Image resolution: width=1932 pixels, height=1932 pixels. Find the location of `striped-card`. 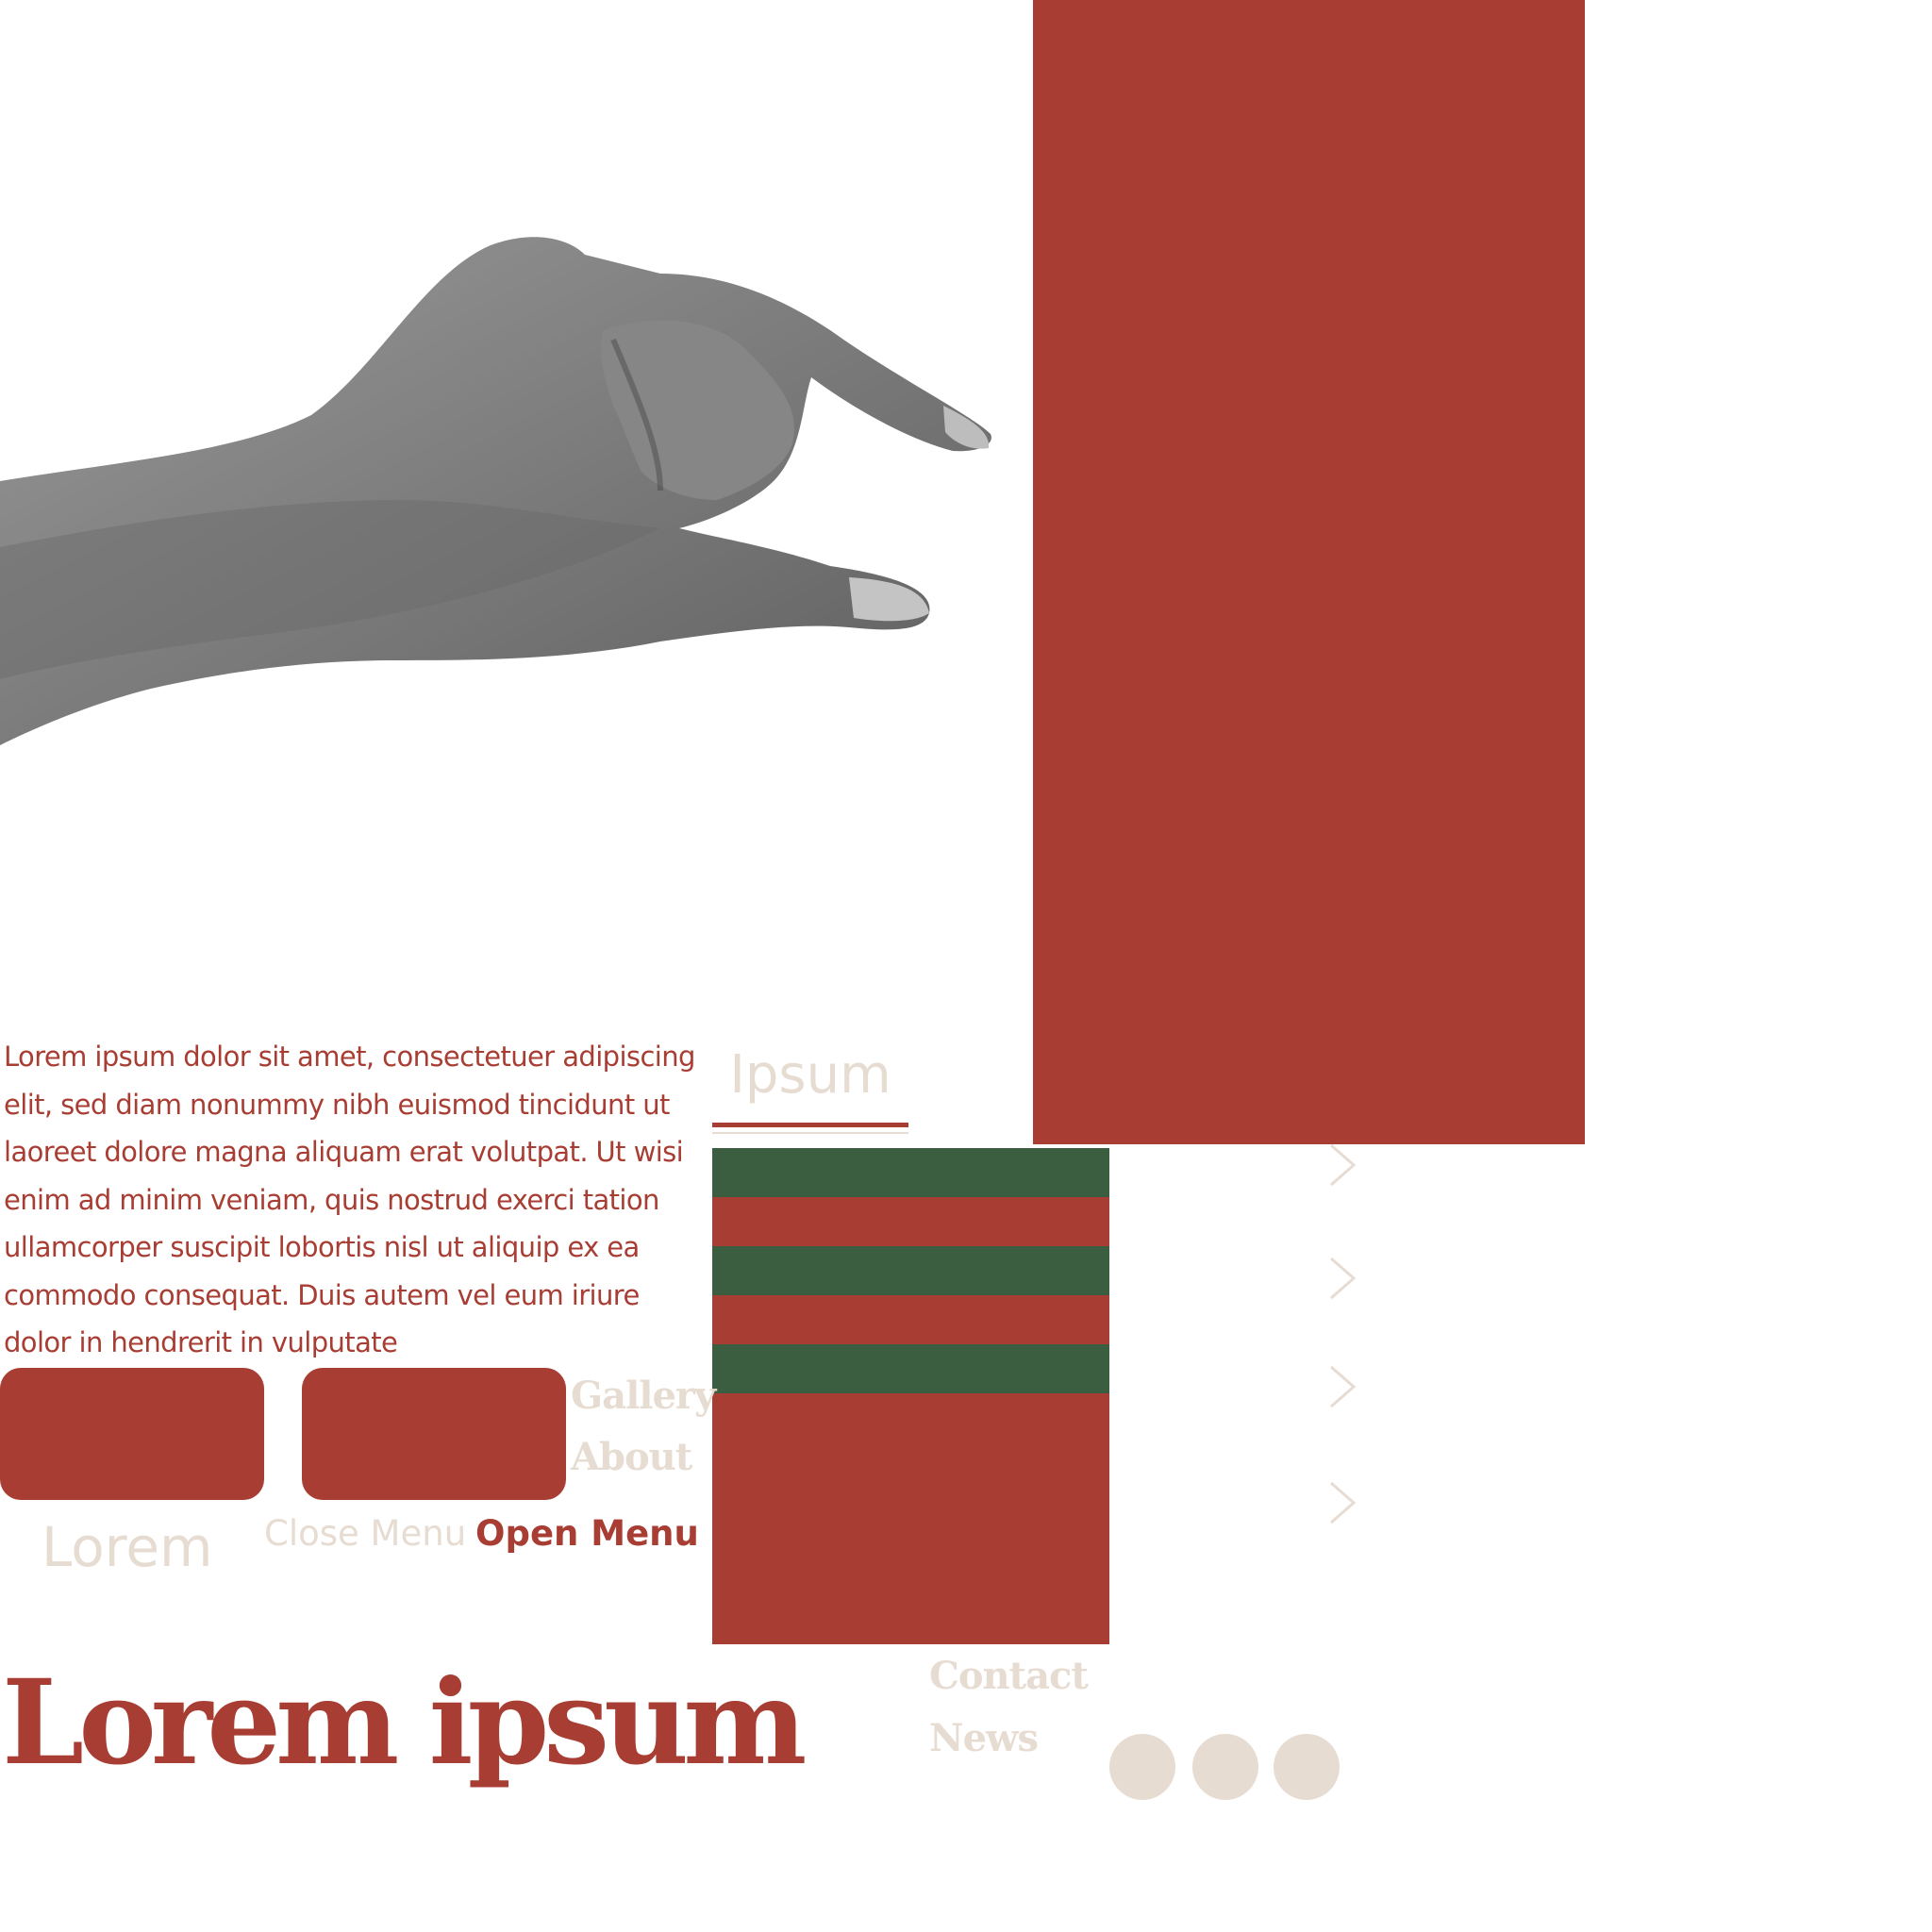

striped-card is located at coordinates (910, 1396).